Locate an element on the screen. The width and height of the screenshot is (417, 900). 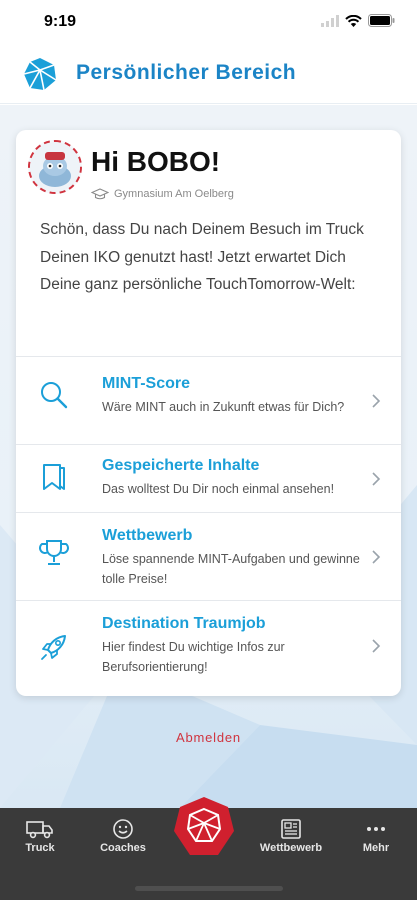
greeting-heading: Hi BOBO! is located at coordinates (156, 161).